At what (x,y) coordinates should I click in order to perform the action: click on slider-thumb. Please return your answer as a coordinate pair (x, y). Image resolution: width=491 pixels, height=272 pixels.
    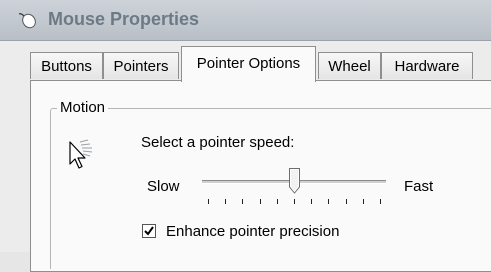
    Looking at the image, I should click on (294, 181).